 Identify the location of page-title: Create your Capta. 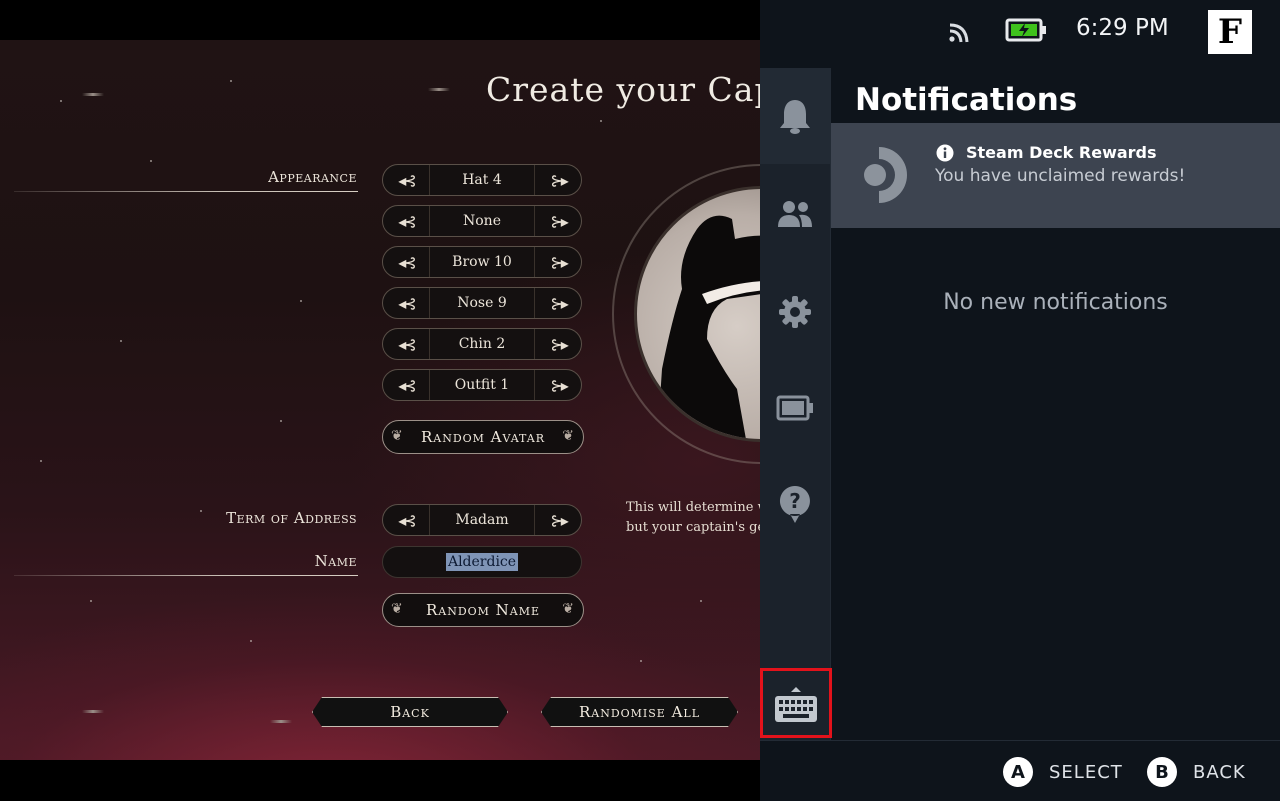
(623, 89).